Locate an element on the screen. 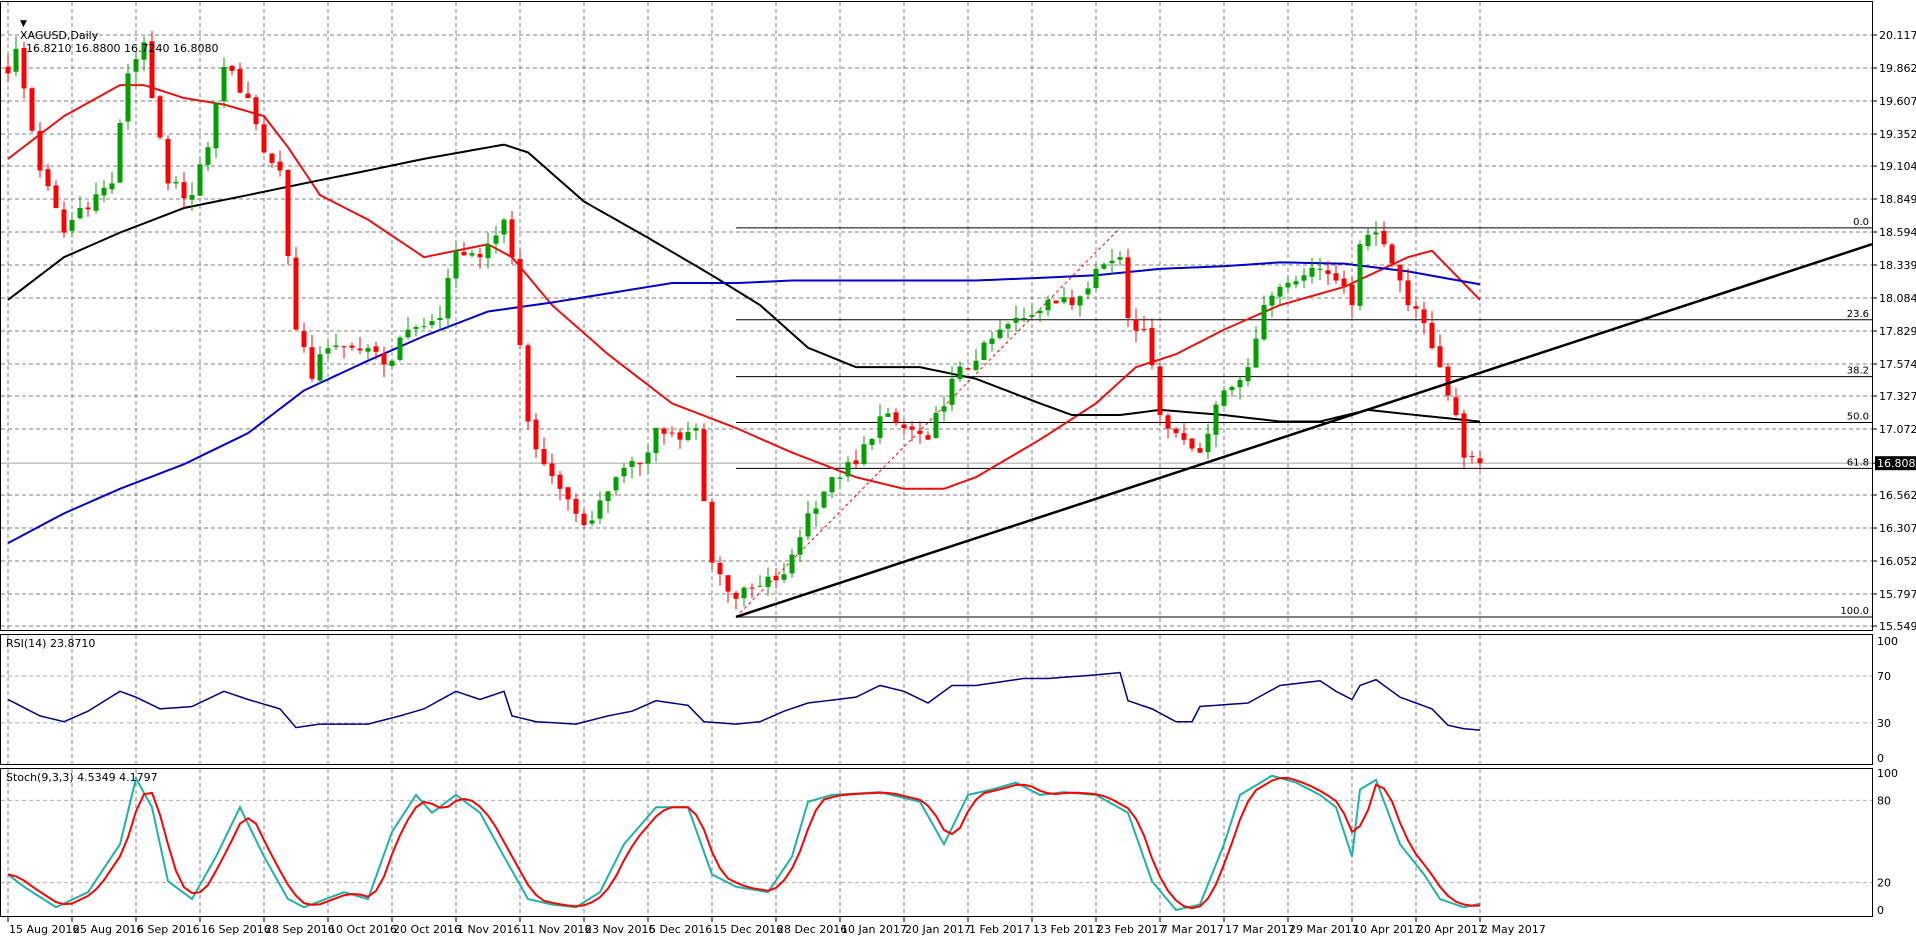  date-label: 1 Feb 2017 is located at coordinates (999, 929).